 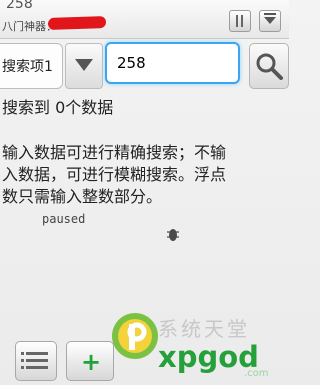 What do you see at coordinates (135, 336) in the screenshot?
I see `xpgod-logo-icon` at bounding box center [135, 336].